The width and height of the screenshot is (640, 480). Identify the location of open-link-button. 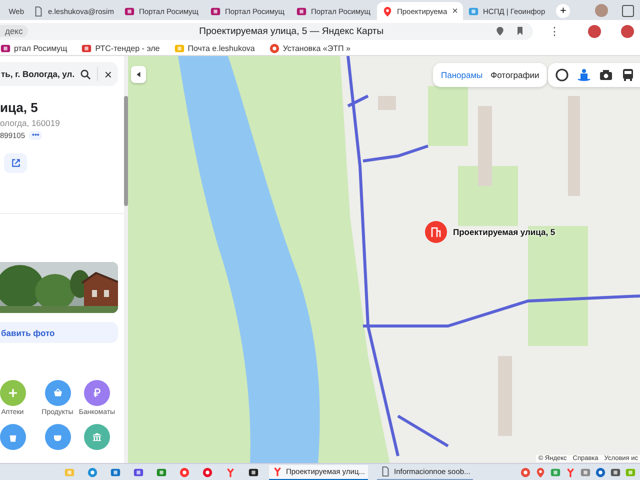
(15, 163).